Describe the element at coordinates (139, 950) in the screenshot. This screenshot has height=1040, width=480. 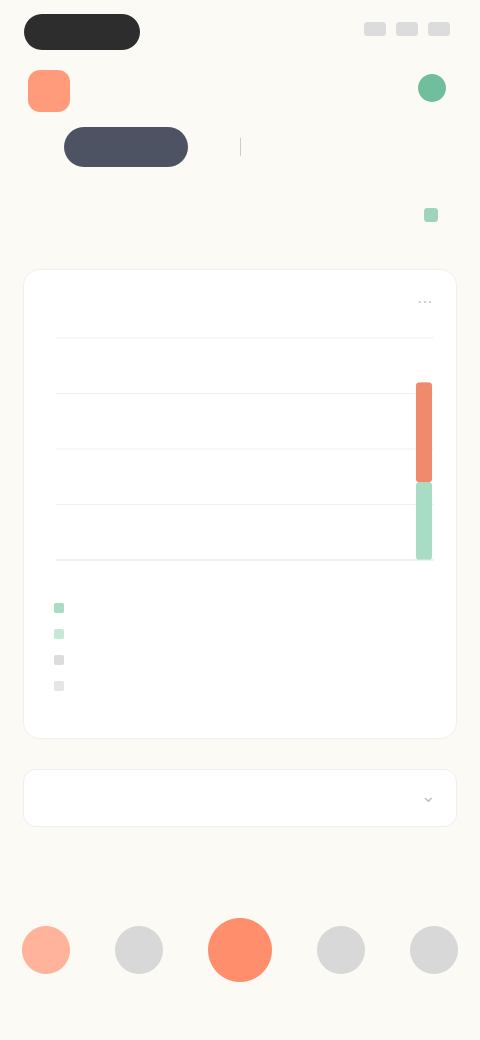
I see `list-icon` at that location.